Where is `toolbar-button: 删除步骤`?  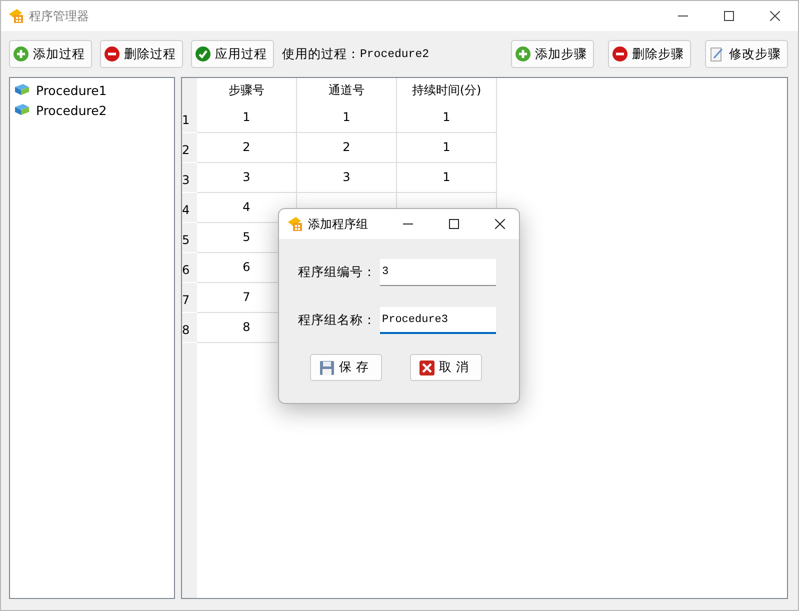 toolbar-button: 删除步骤 is located at coordinates (649, 54).